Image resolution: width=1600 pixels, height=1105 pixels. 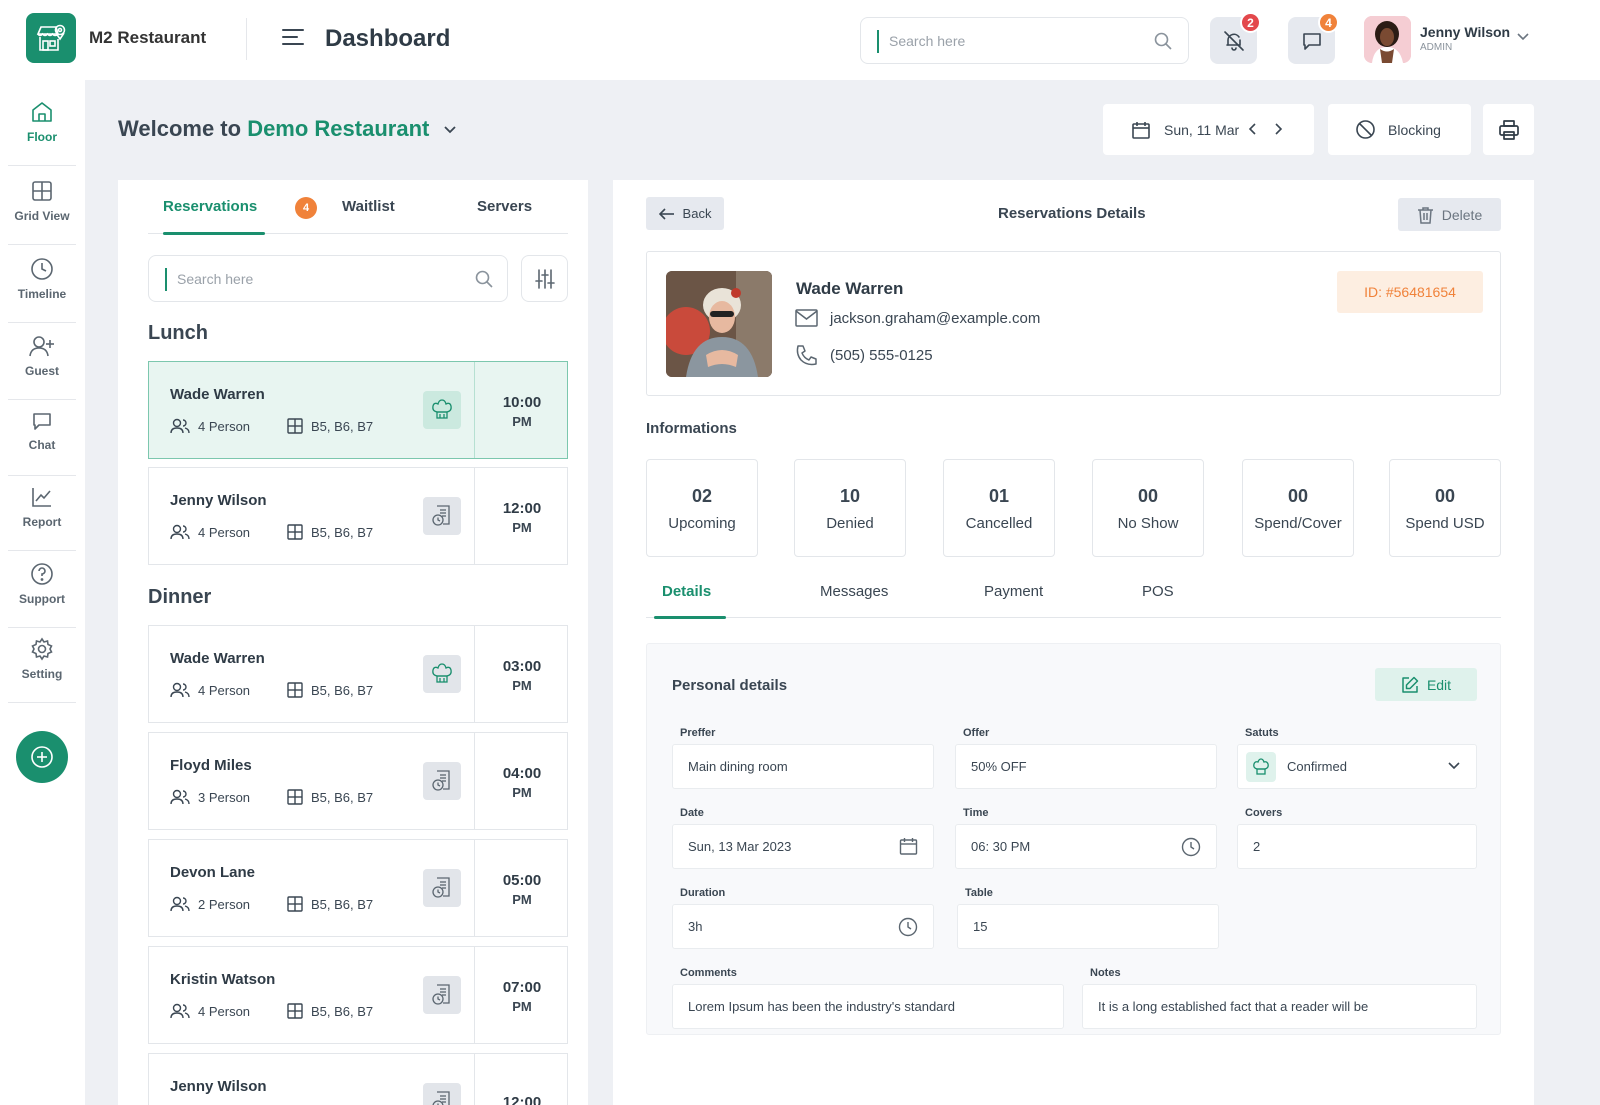 I want to click on stat-card: 00 Spend/Cover, so click(x=1298, y=508).